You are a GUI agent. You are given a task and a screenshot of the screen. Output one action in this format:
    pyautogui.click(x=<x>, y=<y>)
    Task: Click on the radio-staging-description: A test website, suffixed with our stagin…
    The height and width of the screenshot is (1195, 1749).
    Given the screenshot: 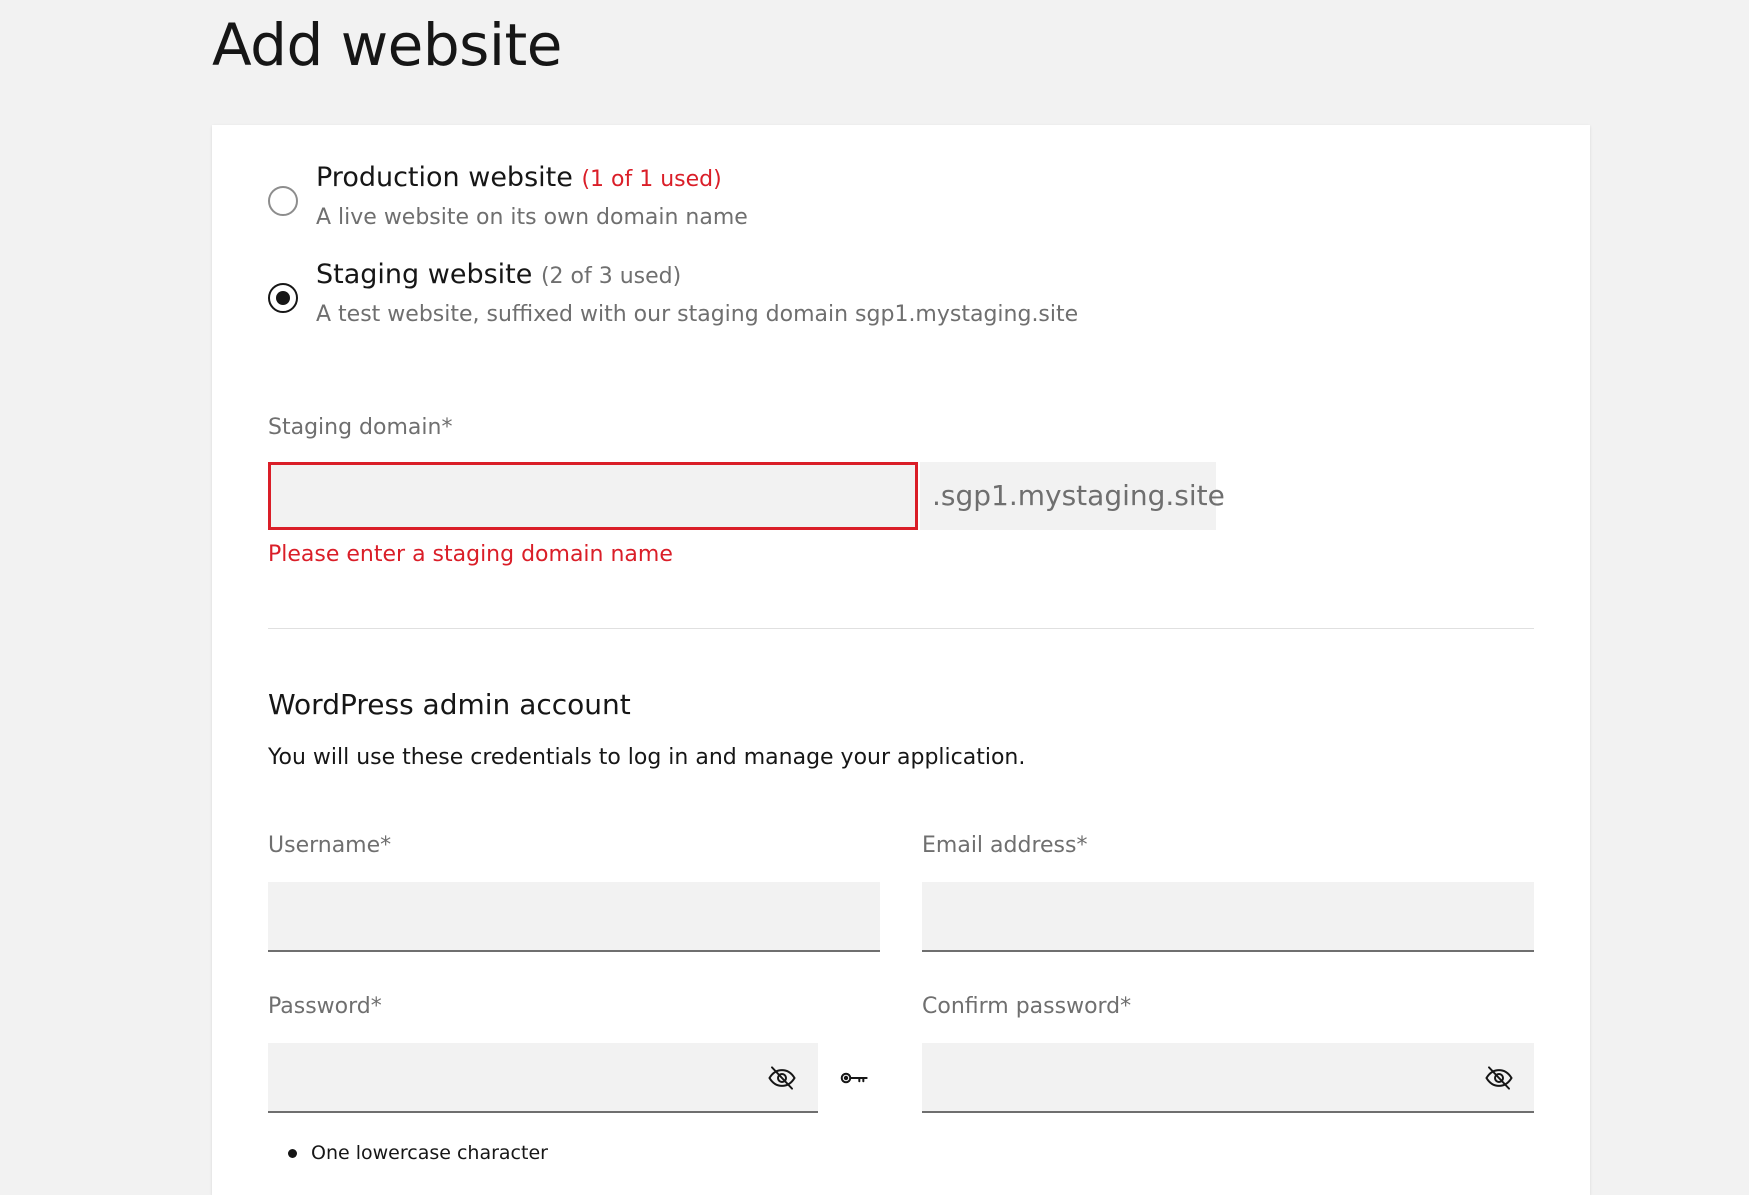 What is the action you would take?
    pyautogui.click(x=697, y=314)
    